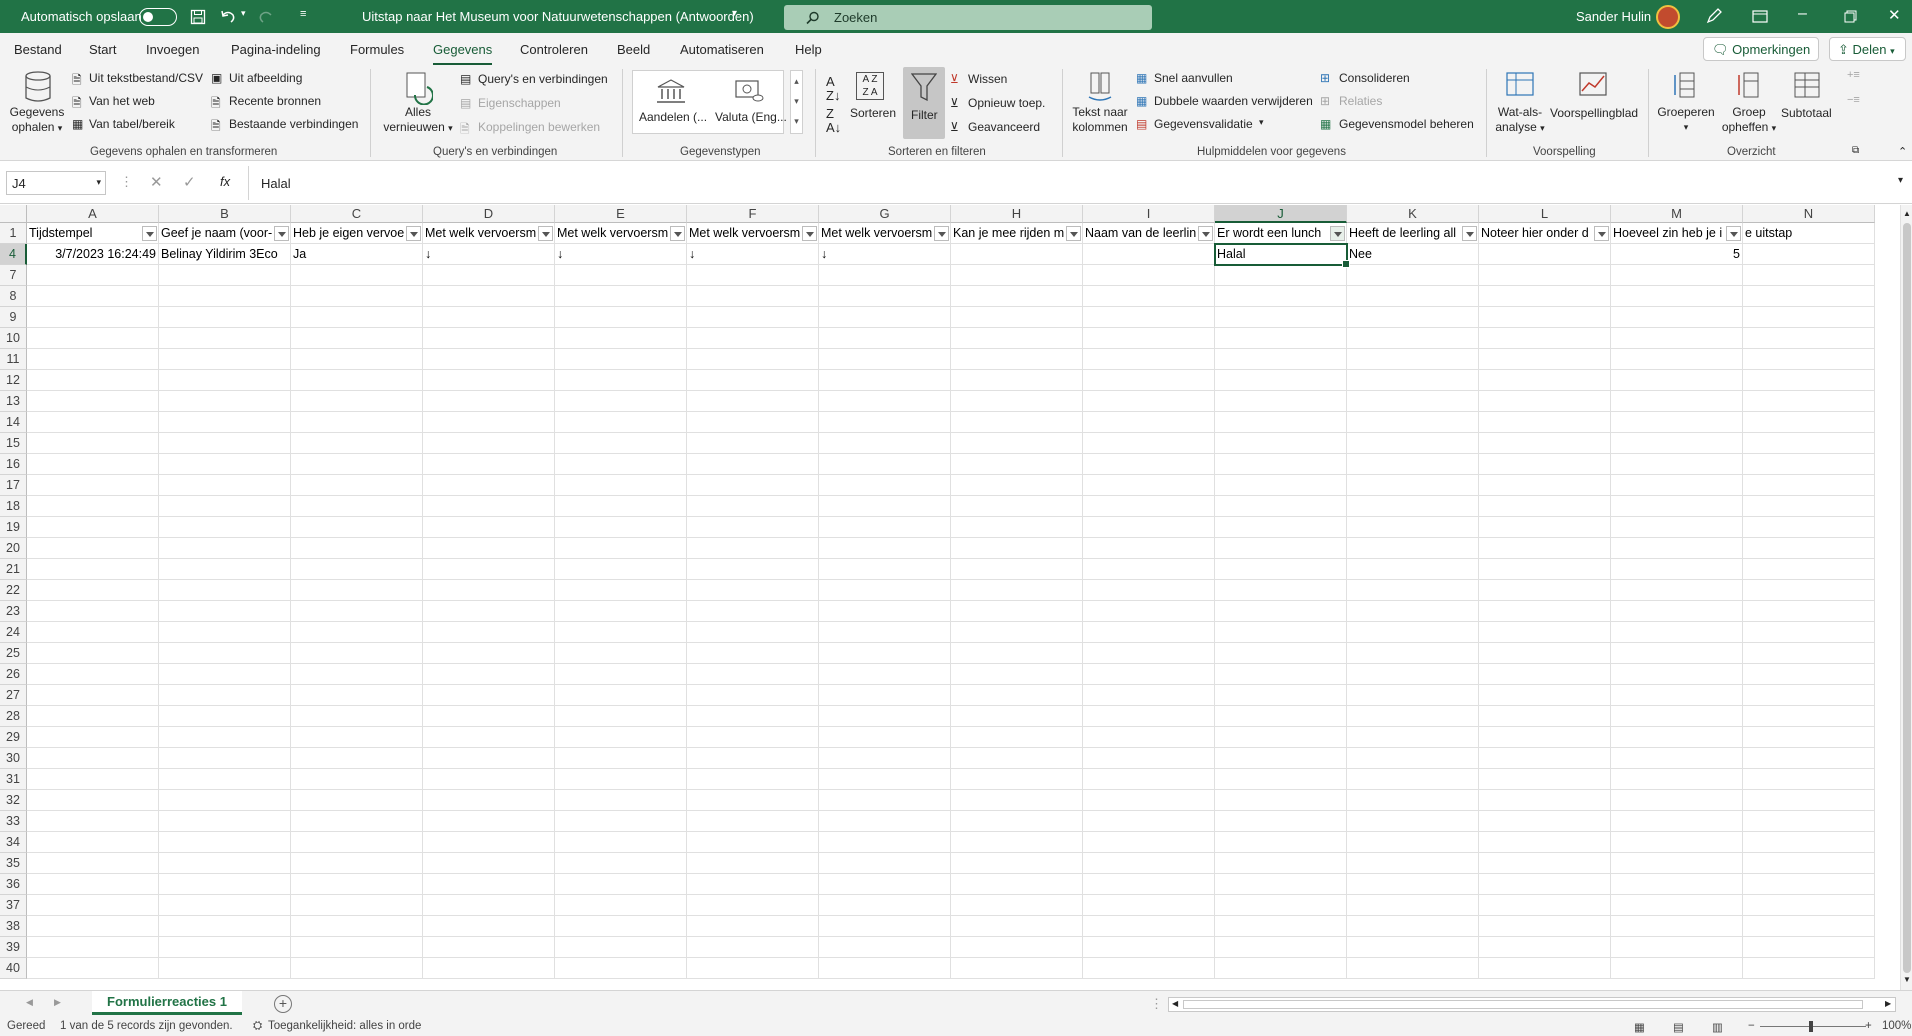 The height and width of the screenshot is (1036, 1912). Describe the element at coordinates (357, 233) in the screenshot. I see `header-cell: Heb je eigen vervoe` at that location.